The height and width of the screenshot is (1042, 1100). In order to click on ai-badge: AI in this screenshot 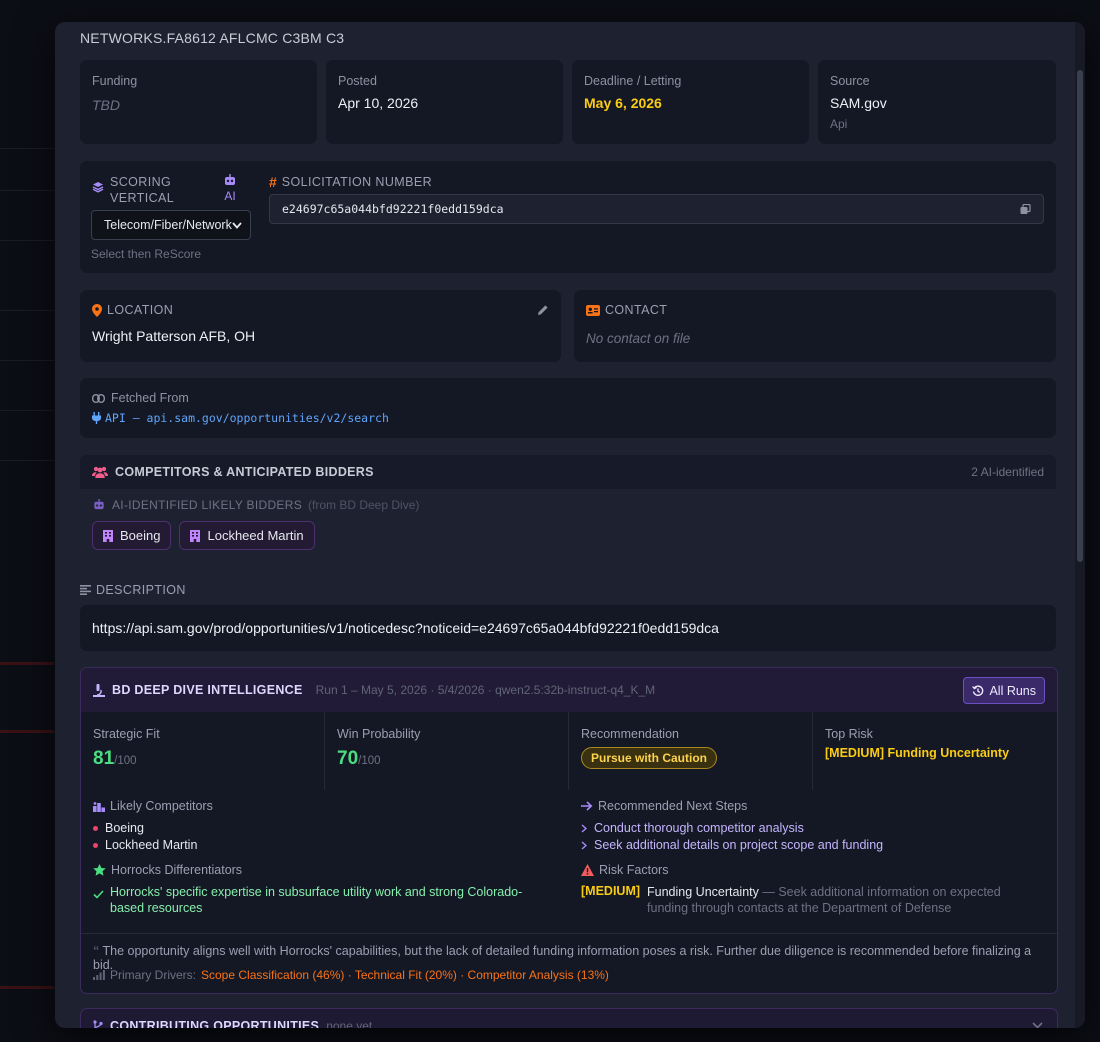, I will do `click(230, 196)`.